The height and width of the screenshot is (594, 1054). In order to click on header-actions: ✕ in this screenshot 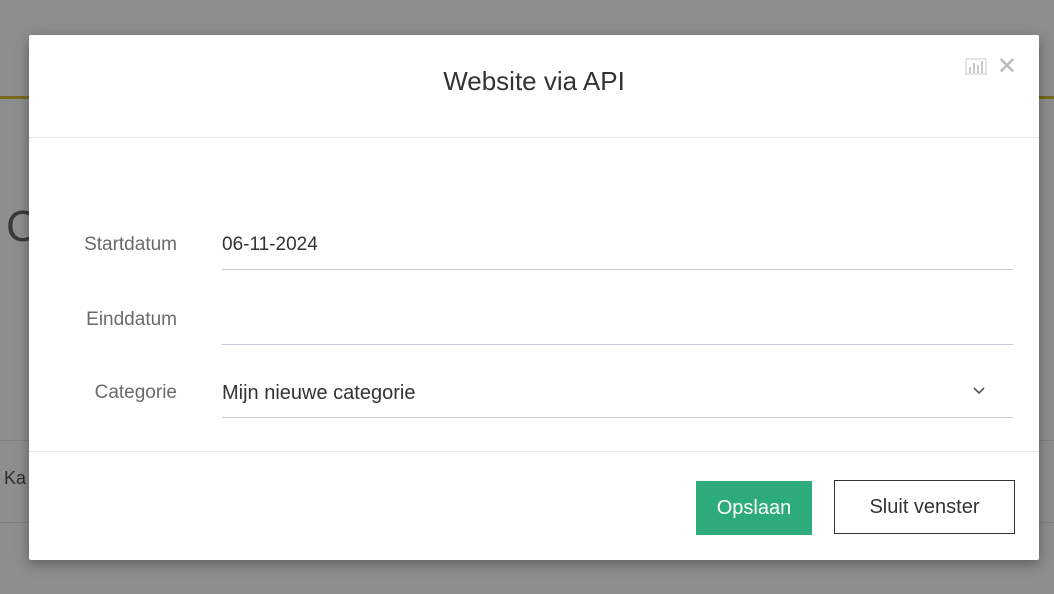, I will do `click(991, 67)`.